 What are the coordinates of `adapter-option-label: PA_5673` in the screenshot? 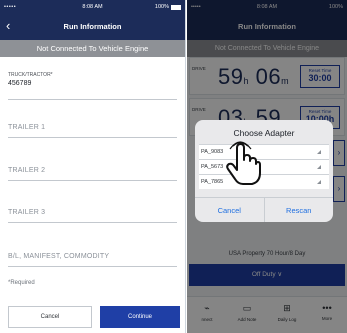 It's located at (212, 167).